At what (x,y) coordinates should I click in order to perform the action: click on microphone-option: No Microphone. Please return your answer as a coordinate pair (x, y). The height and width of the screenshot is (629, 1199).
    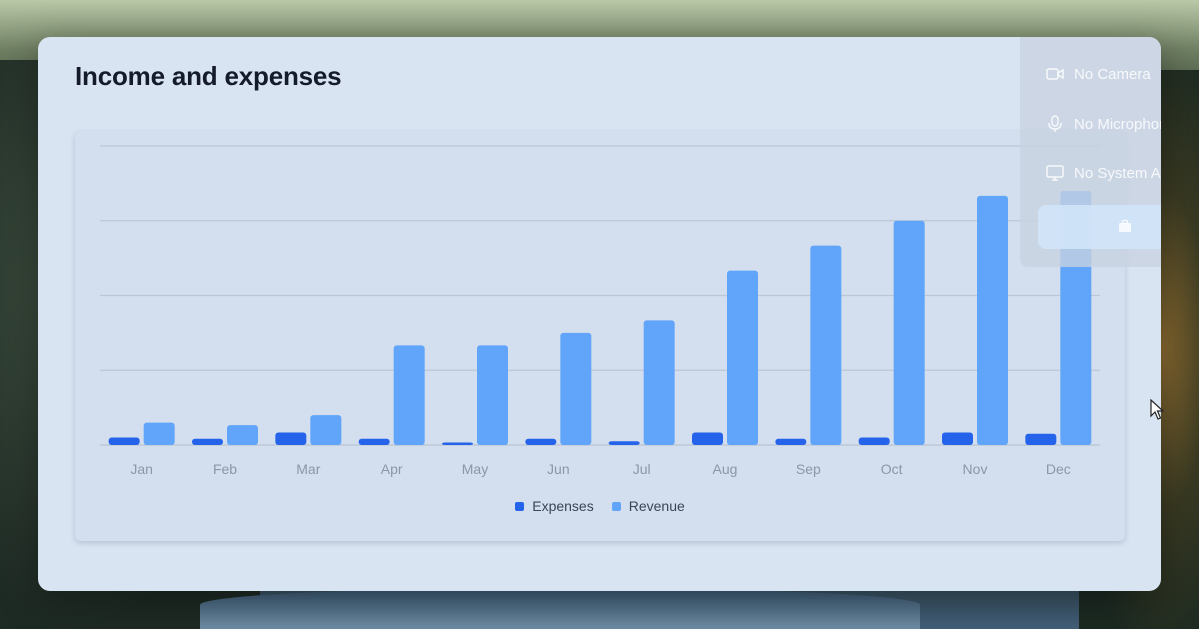
    Looking at the image, I should click on (1103, 124).